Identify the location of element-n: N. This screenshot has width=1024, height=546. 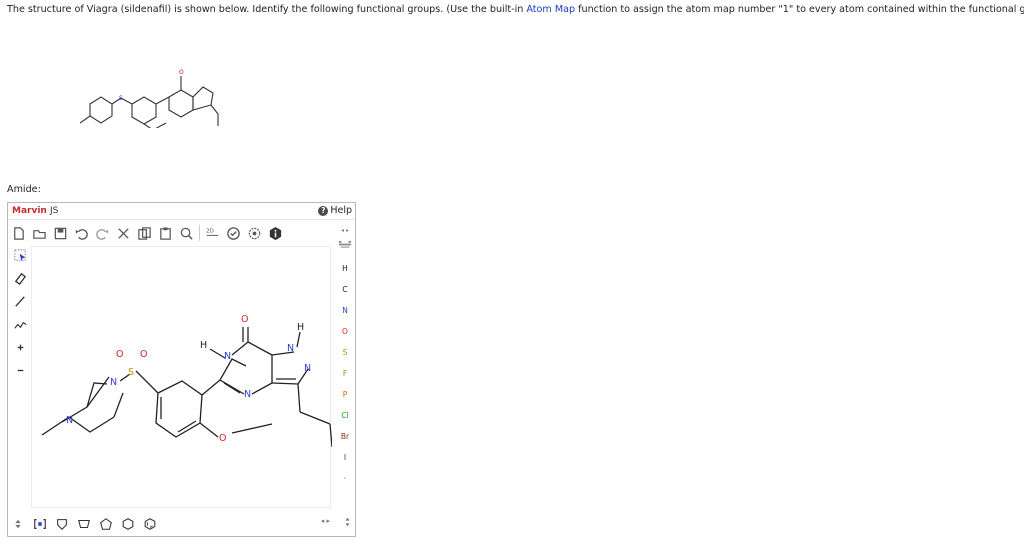
(345, 310).